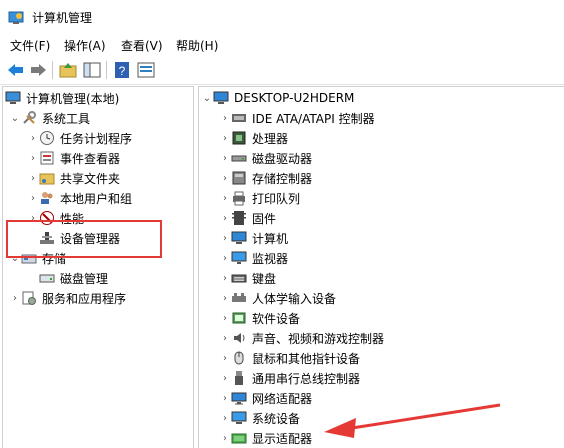 The width and height of the screenshot is (564, 448). Describe the element at coordinates (239, 398) in the screenshot. I see `network-adapter-icon` at that location.